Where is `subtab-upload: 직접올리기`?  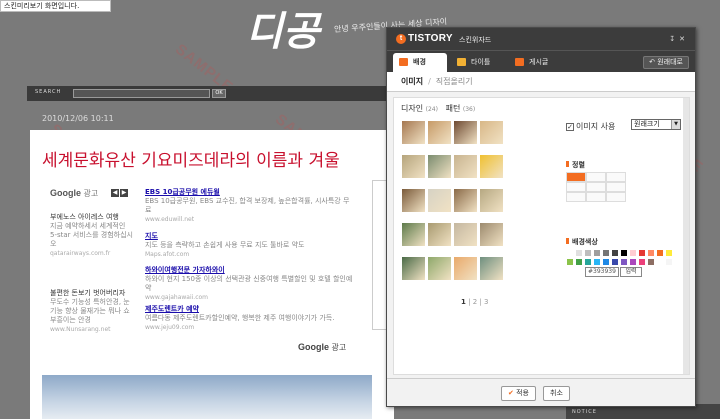
subtab-upload: 직접올리기 is located at coordinates (454, 81).